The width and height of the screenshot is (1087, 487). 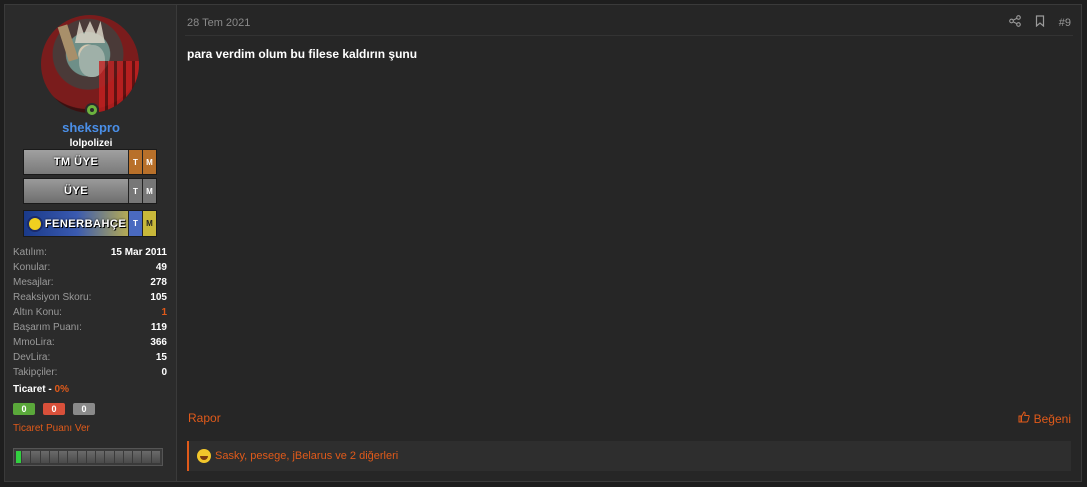 I want to click on laughing-emoji-icon, so click(x=204, y=456).